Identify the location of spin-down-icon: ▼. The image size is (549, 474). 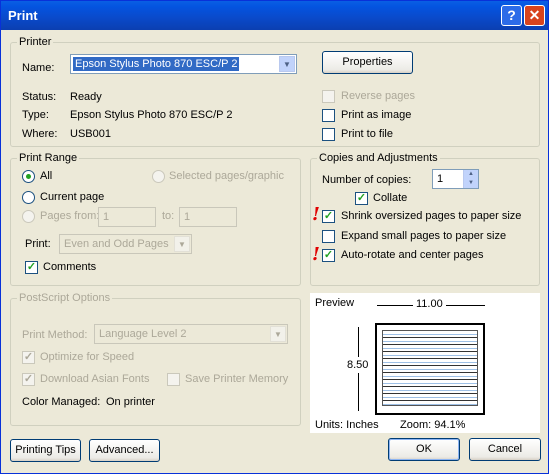
(471, 183).